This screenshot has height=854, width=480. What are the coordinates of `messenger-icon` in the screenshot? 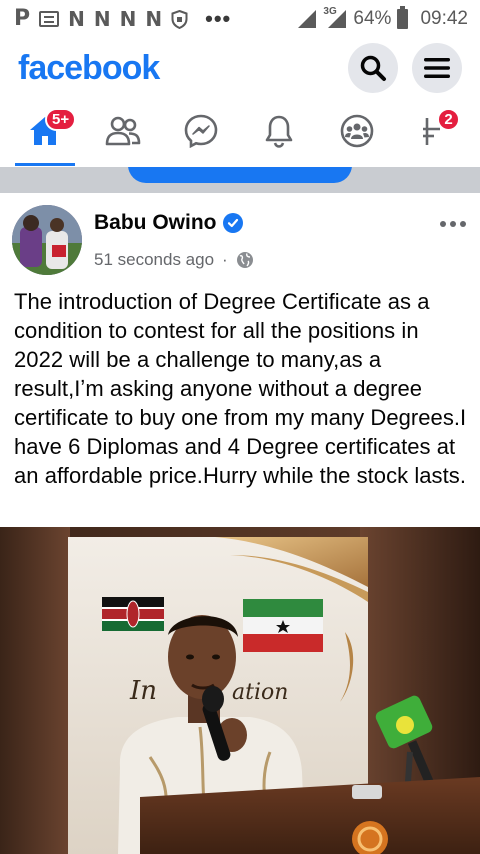 It's located at (201, 131).